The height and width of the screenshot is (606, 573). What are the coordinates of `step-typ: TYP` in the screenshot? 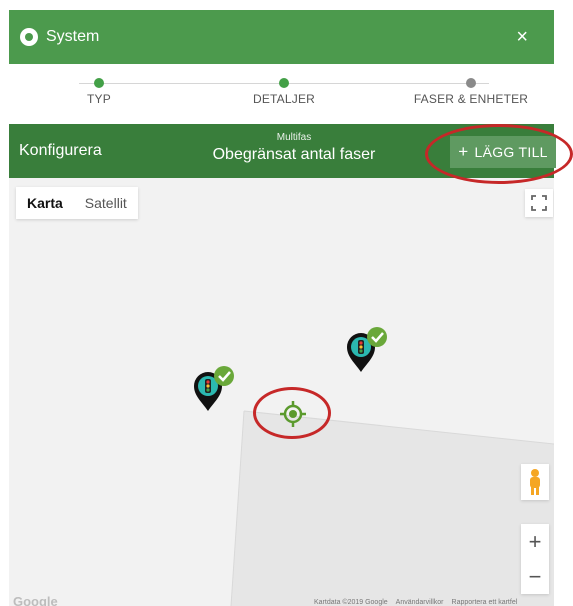 It's located at (99, 92).